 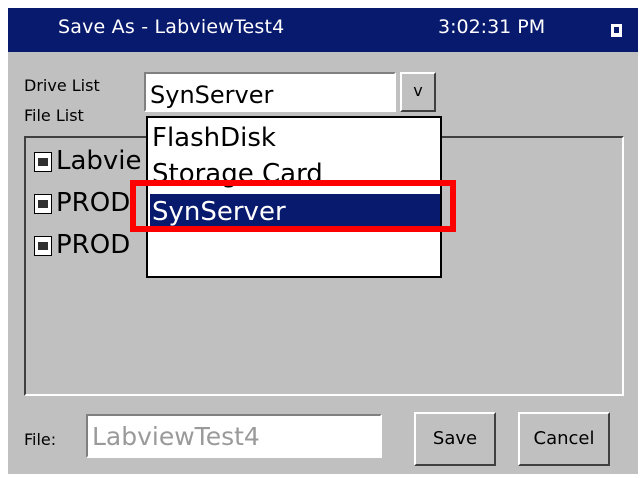 What do you see at coordinates (492, 27) in the screenshot?
I see `clock: 3:02:31 PM` at bounding box center [492, 27].